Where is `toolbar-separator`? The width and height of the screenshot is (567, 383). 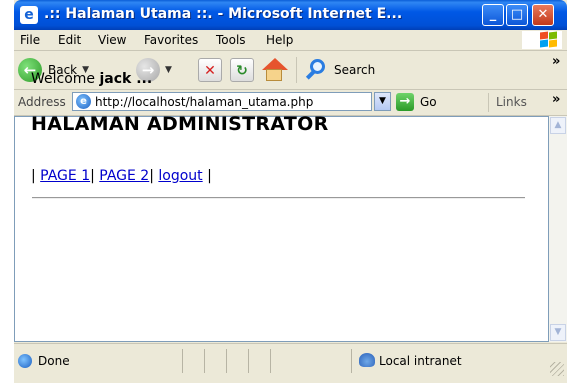
toolbar-separator is located at coordinates (296, 70).